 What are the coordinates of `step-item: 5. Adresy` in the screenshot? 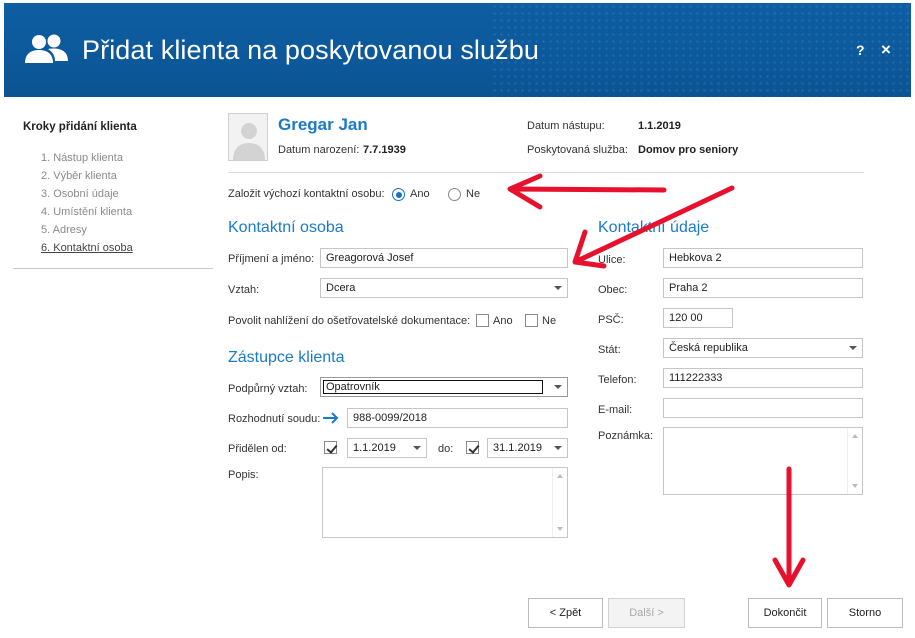 It's located at (87, 232).